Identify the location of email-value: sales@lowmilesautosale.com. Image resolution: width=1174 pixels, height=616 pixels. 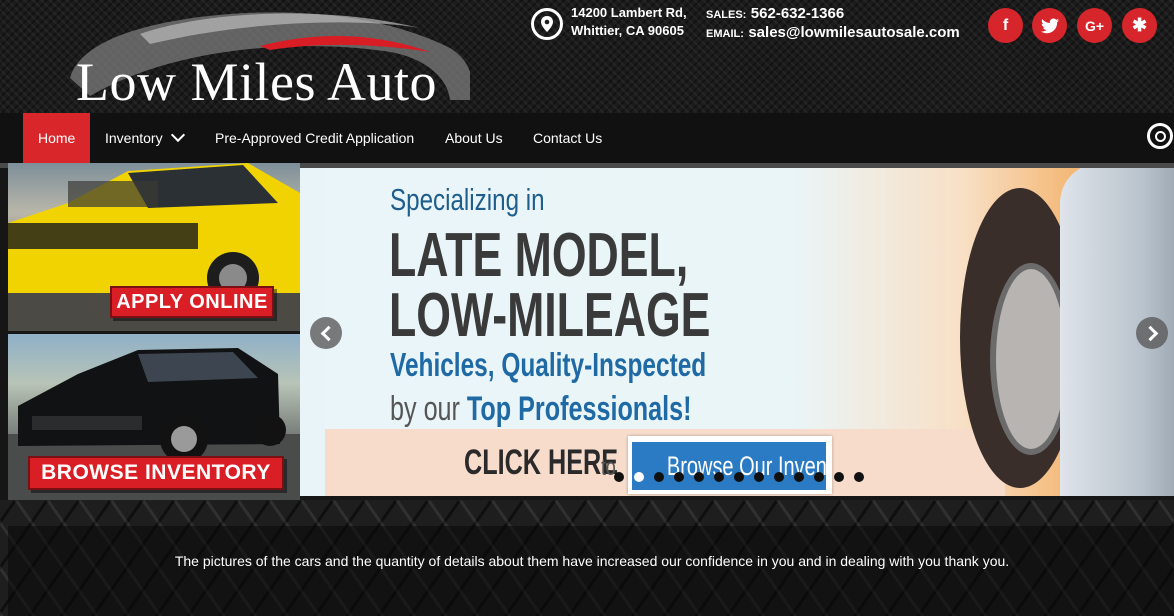
(854, 32).